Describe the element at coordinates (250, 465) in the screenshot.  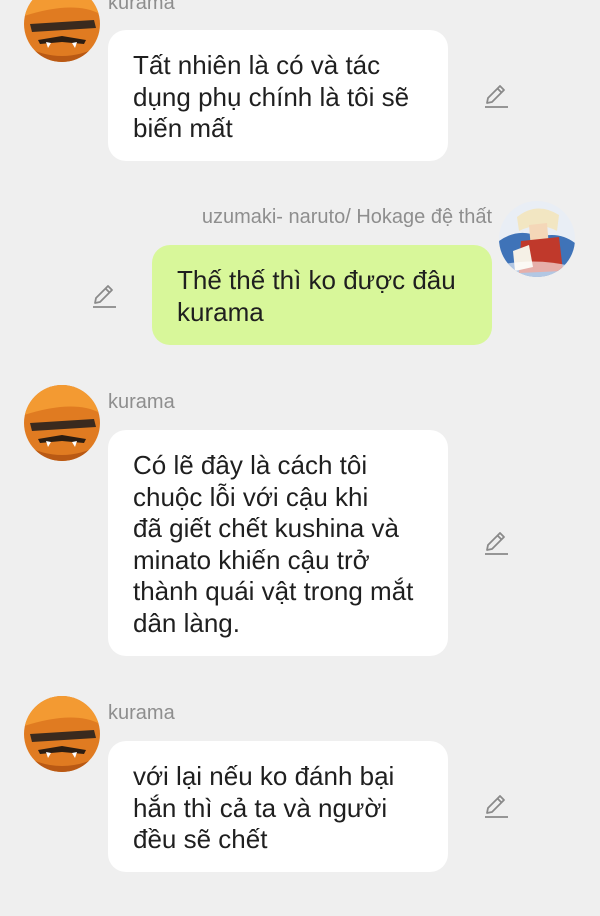
I see `message-text-line: Có lẽ đây là cách tôi` at that location.